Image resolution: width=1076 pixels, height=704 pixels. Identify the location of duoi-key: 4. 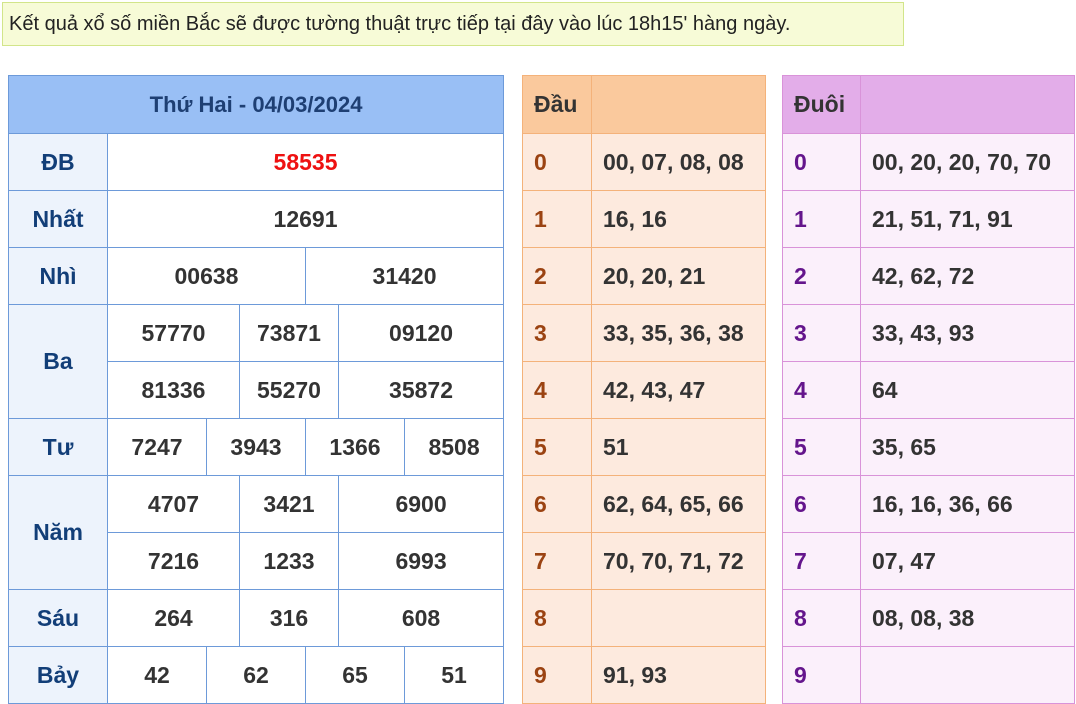
(821, 390).